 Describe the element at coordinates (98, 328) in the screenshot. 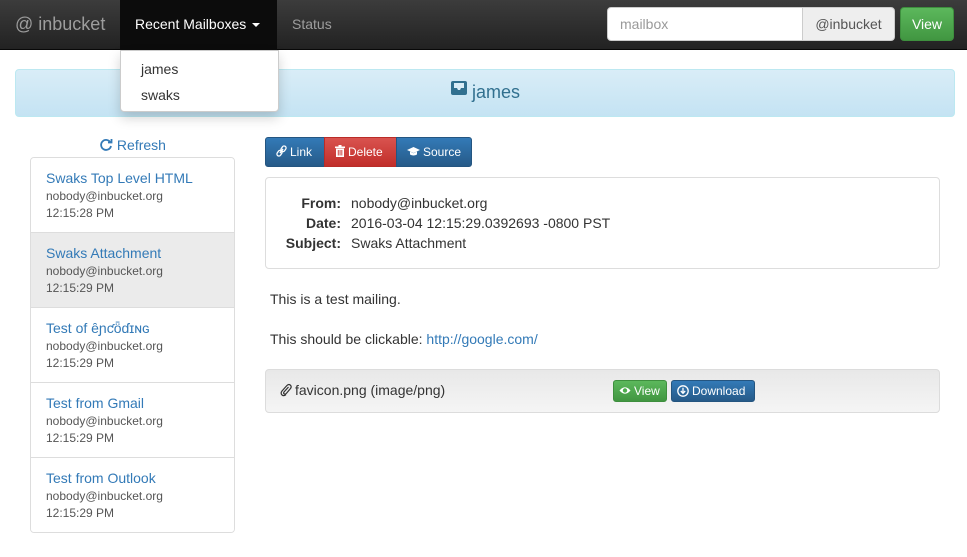

I see `message-subject: Test of ȇɲƈȫɗɪɴɢ` at that location.